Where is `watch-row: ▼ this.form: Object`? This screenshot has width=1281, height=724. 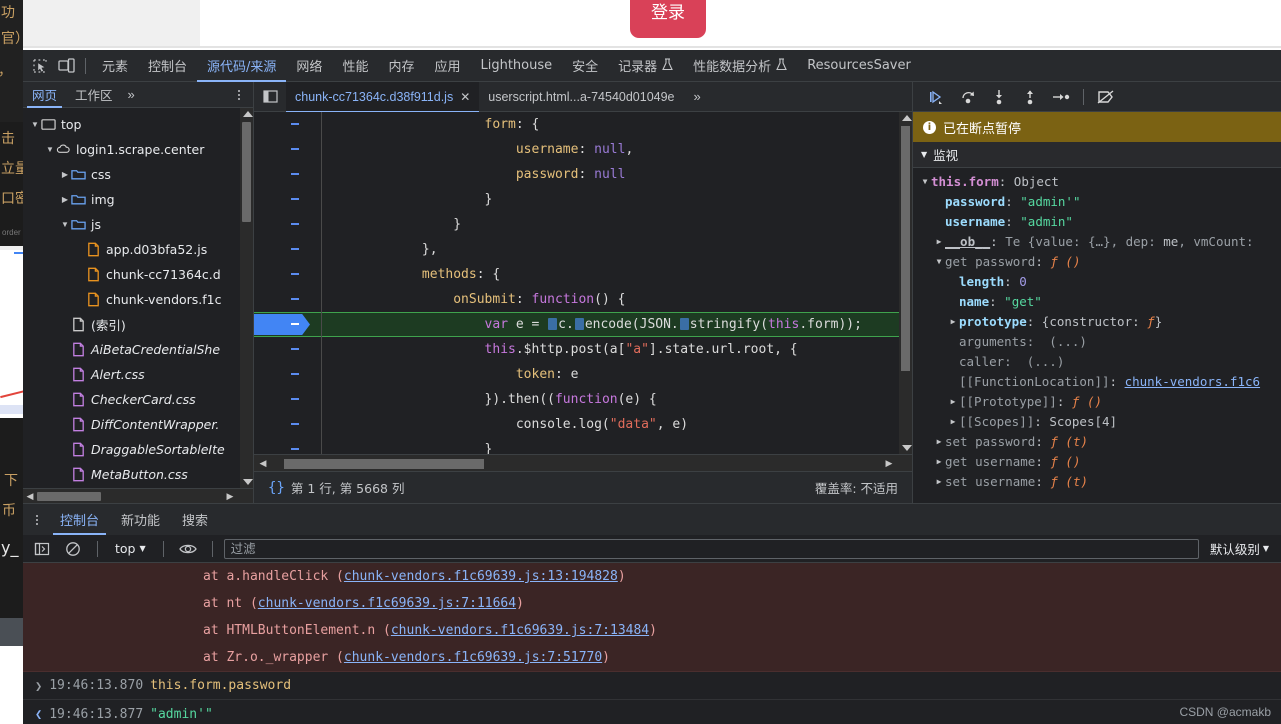
watch-row: ▼ this.form: Object is located at coordinates (1097, 182).